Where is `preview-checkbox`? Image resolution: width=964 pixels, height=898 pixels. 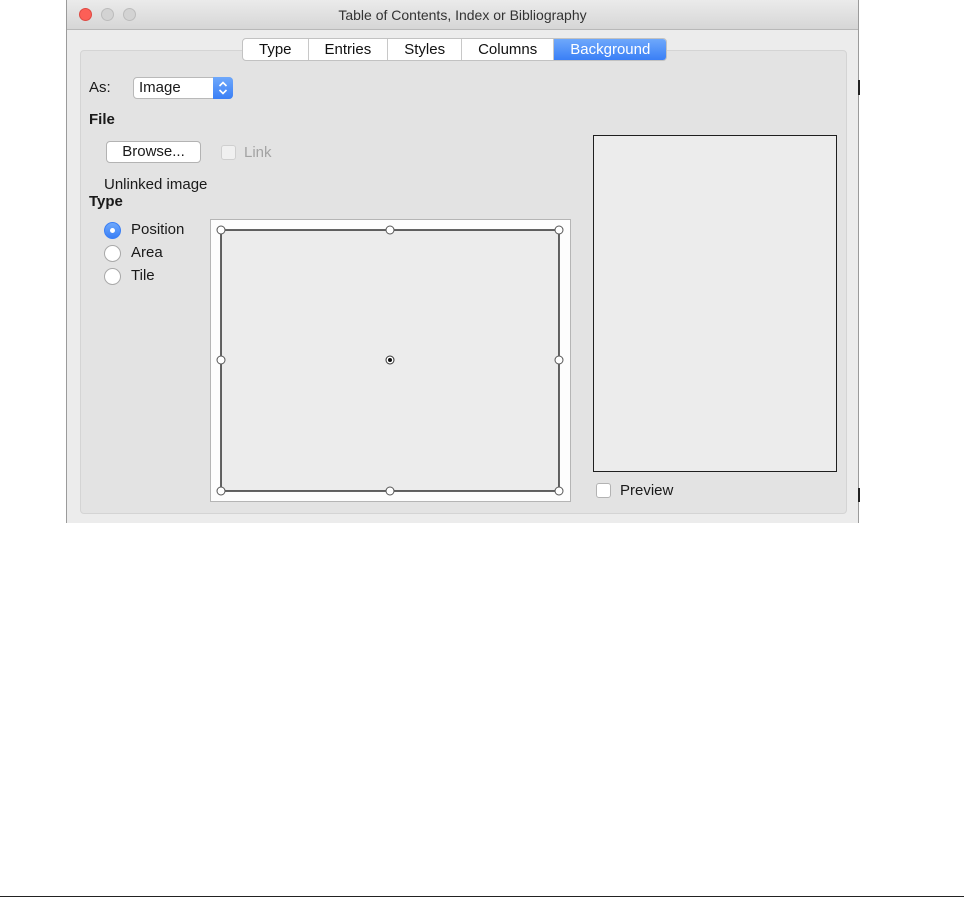
preview-checkbox is located at coordinates (603, 490).